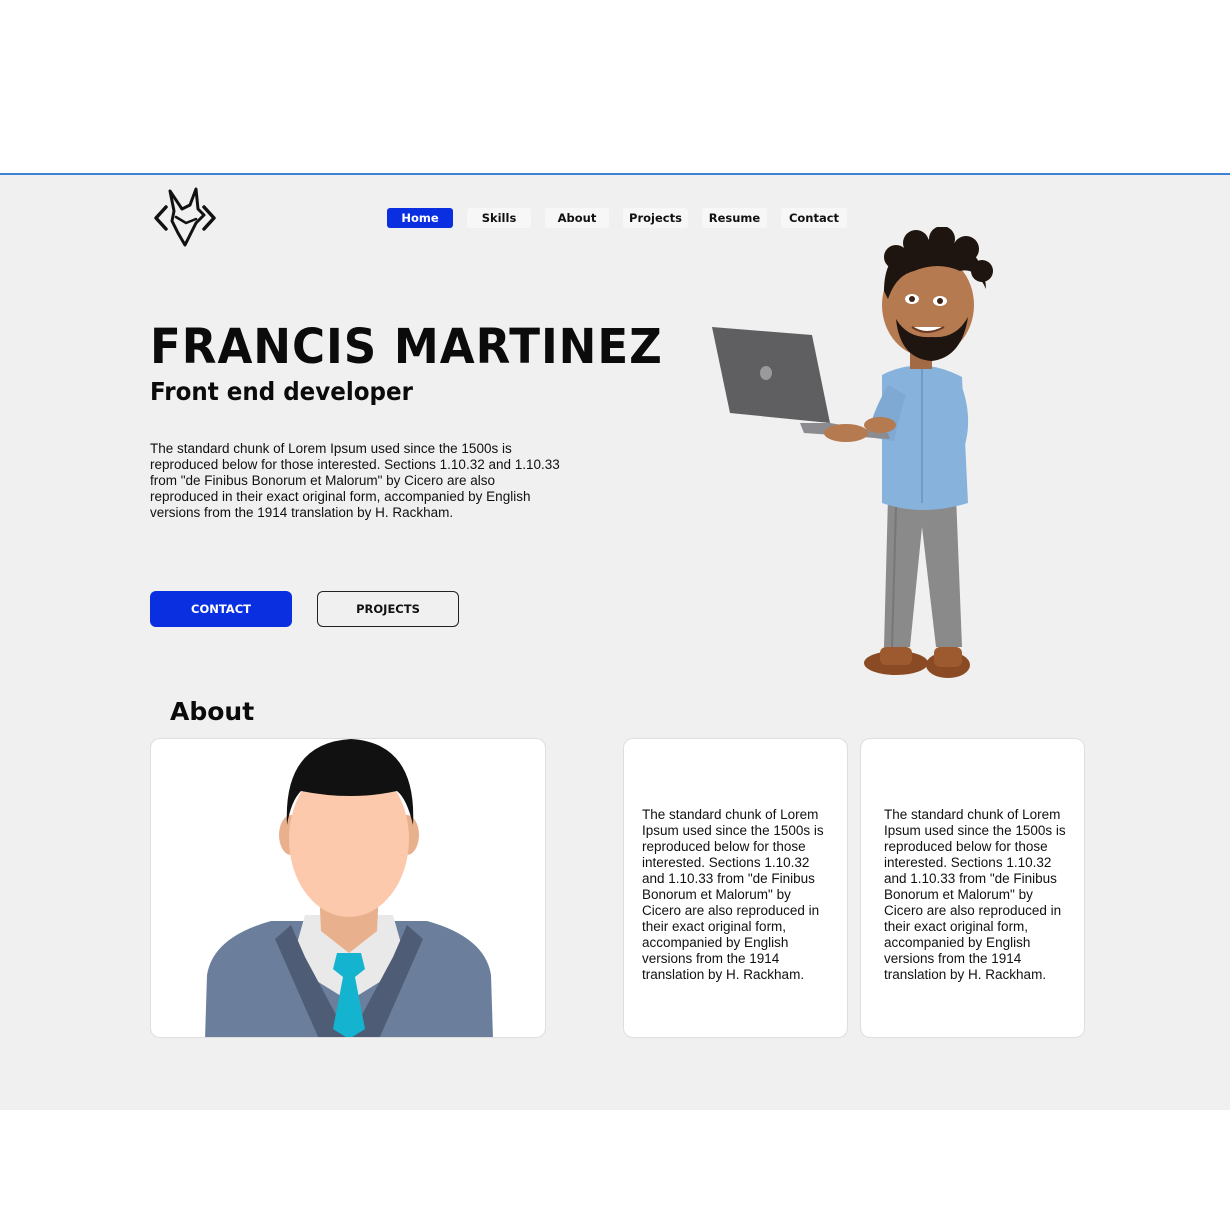  What do you see at coordinates (212, 711) in the screenshot?
I see `about-section-title: About` at bounding box center [212, 711].